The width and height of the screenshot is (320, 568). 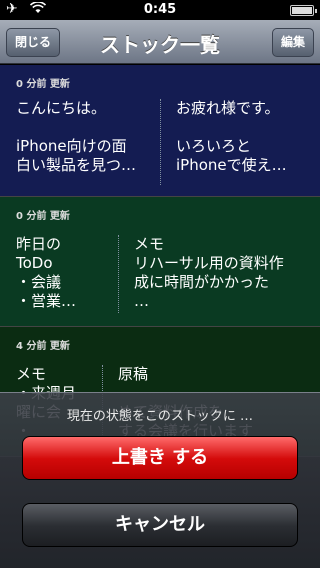 I want to click on cancel-button: キャンセル, so click(x=160, y=525).